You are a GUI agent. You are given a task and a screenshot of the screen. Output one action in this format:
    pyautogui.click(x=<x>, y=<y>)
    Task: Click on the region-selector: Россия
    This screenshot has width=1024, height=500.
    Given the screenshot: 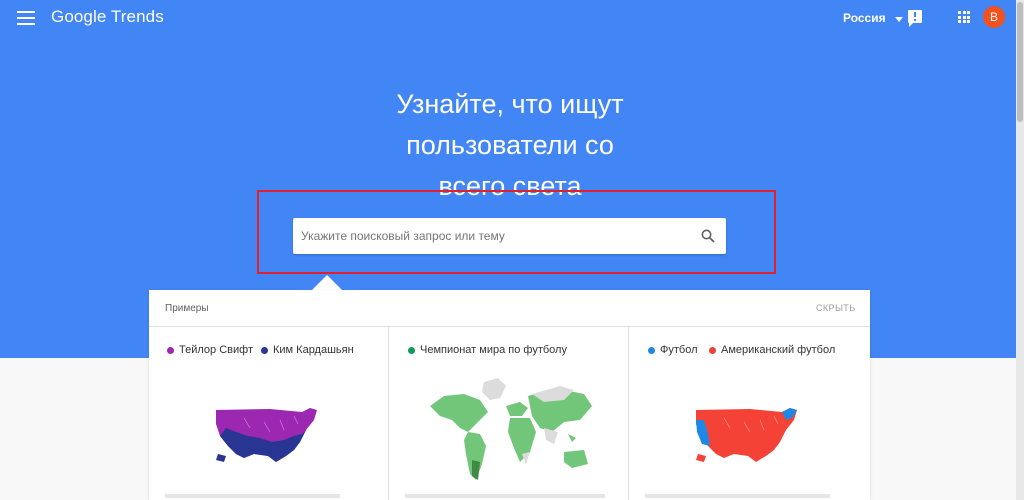 What is the action you would take?
    pyautogui.click(x=873, y=18)
    